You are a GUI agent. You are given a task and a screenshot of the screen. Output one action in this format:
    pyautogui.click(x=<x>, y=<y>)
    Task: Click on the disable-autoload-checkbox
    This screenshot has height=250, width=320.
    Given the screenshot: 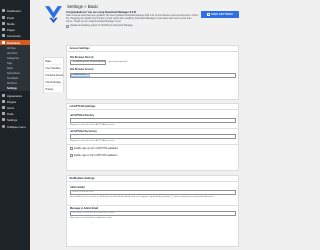 What is the action you would take?
    pyautogui.click(x=67, y=26)
    